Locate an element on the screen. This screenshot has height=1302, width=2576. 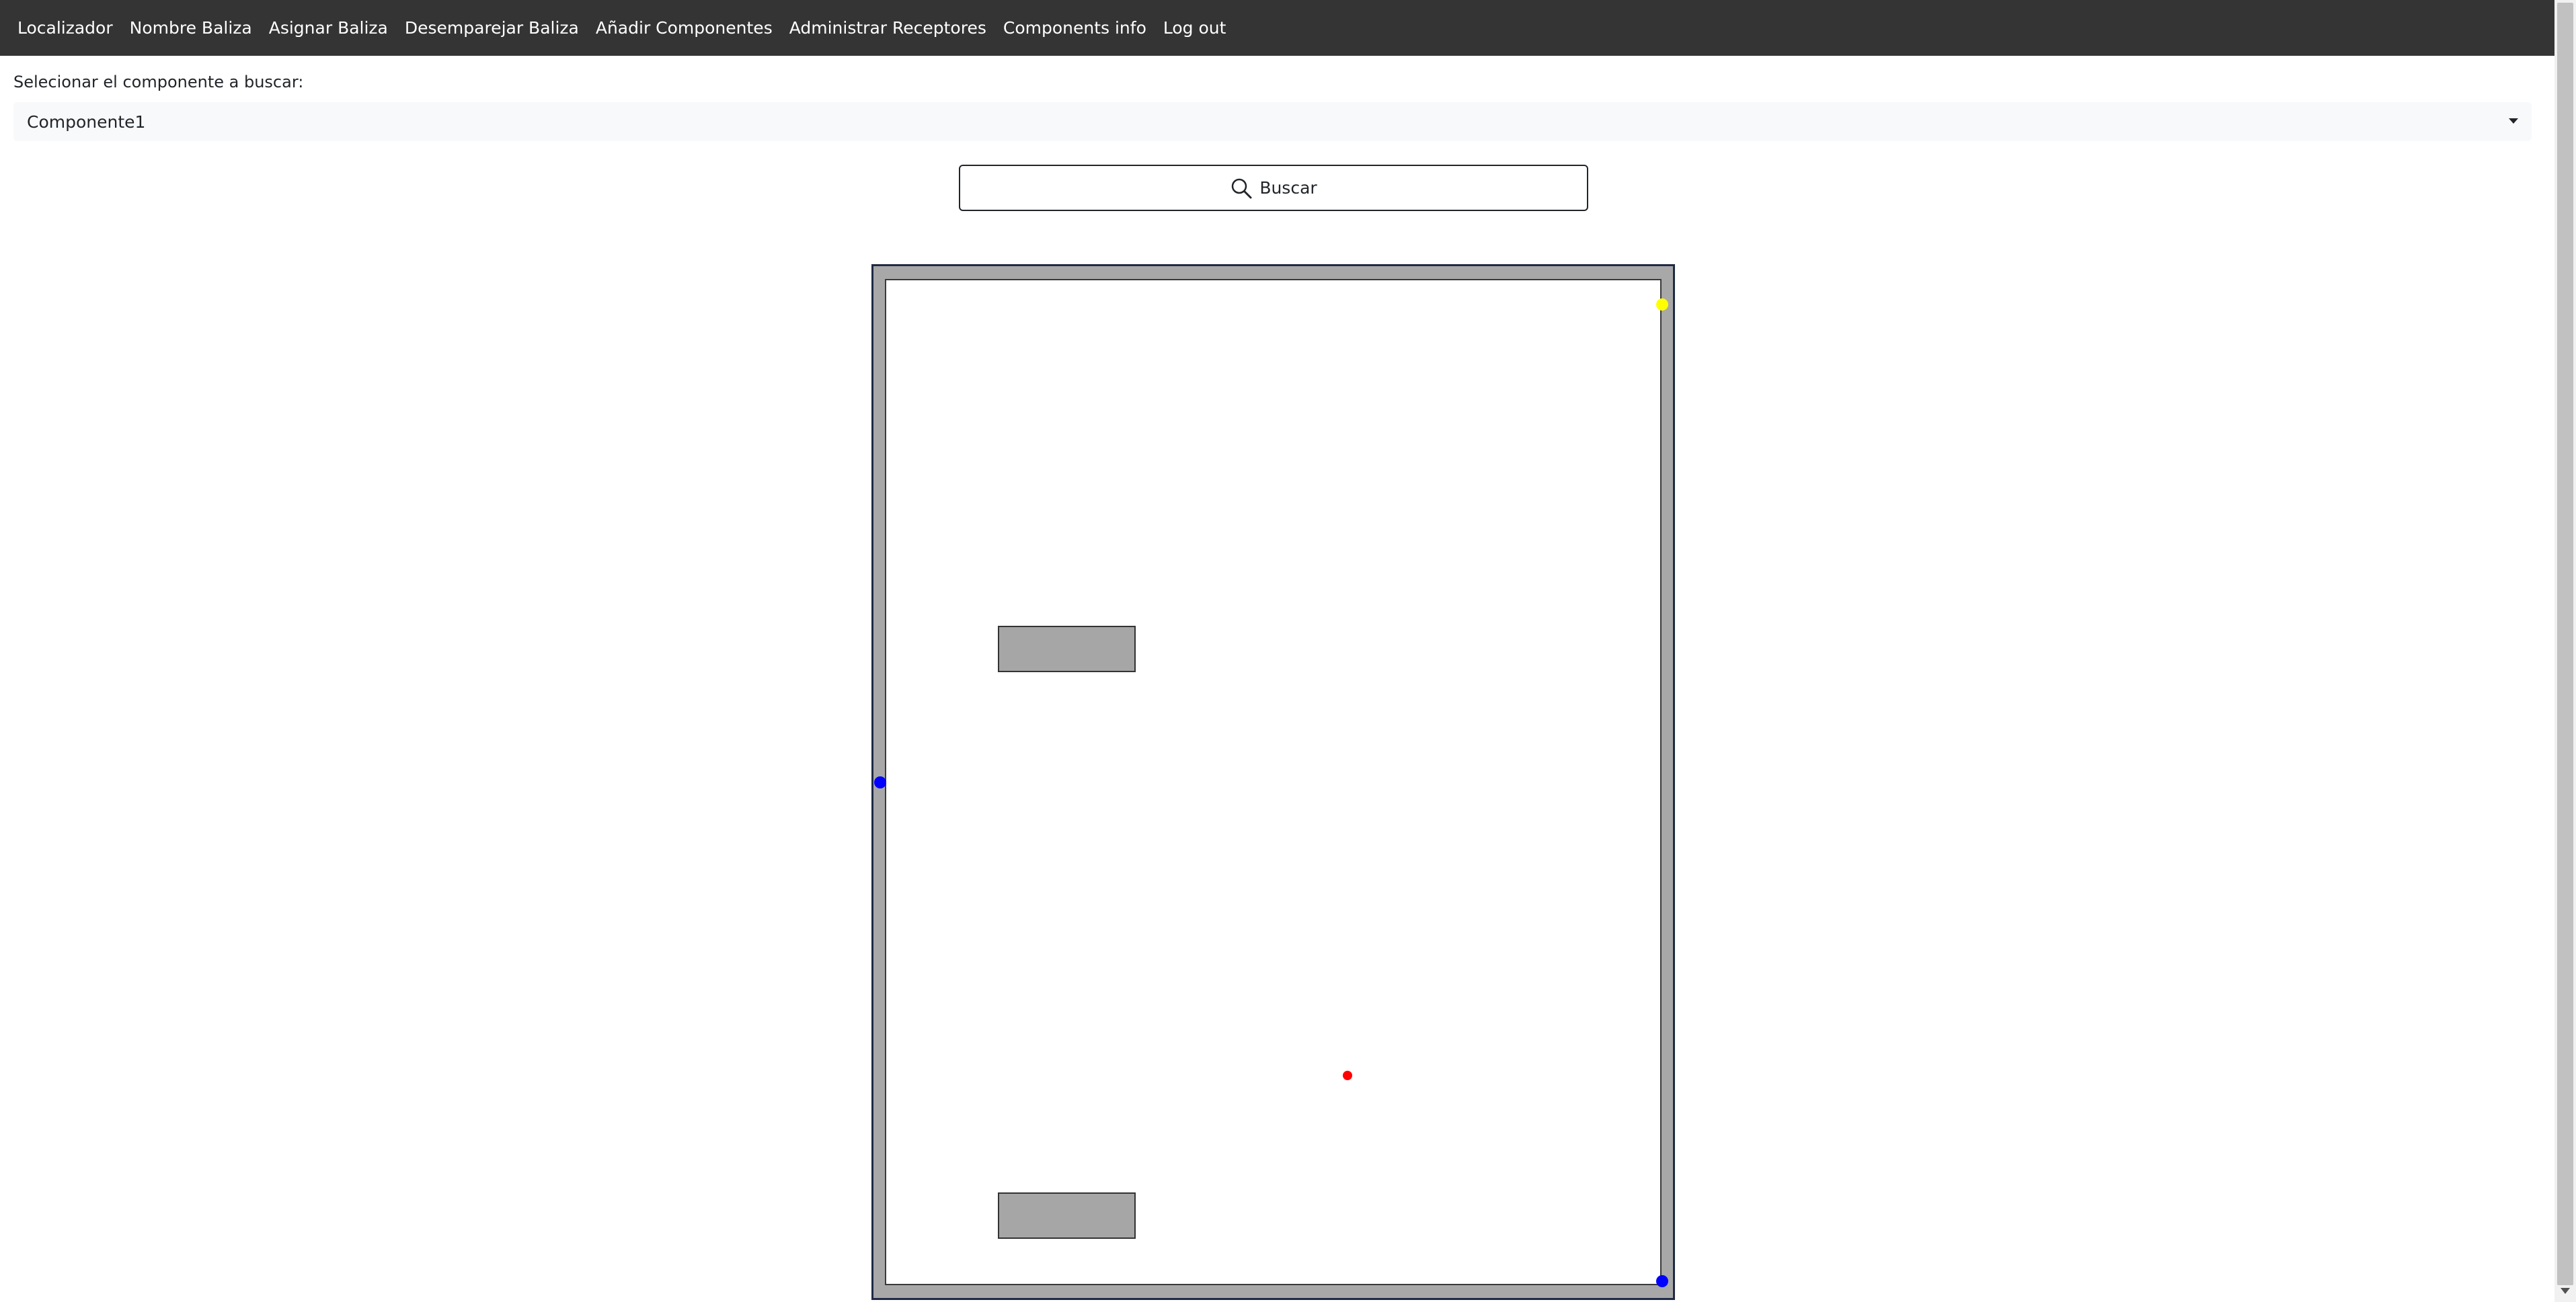
nav-desemparejar-baliza: Desemparejar Baliza is located at coordinates (492, 28).